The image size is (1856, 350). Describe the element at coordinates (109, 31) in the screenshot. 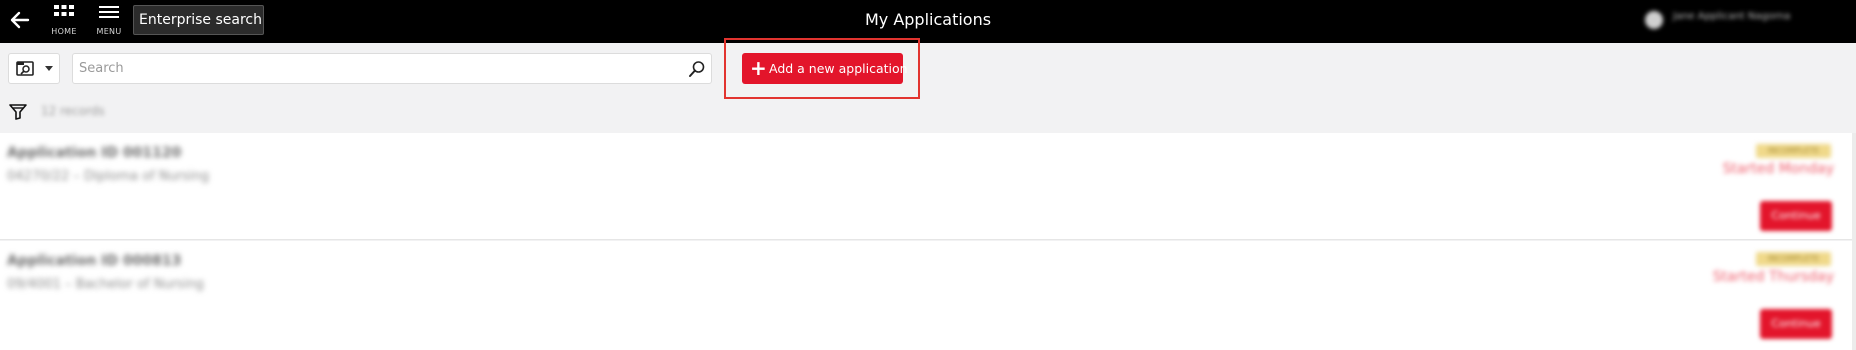

I see `menu-label: MENU` at that location.